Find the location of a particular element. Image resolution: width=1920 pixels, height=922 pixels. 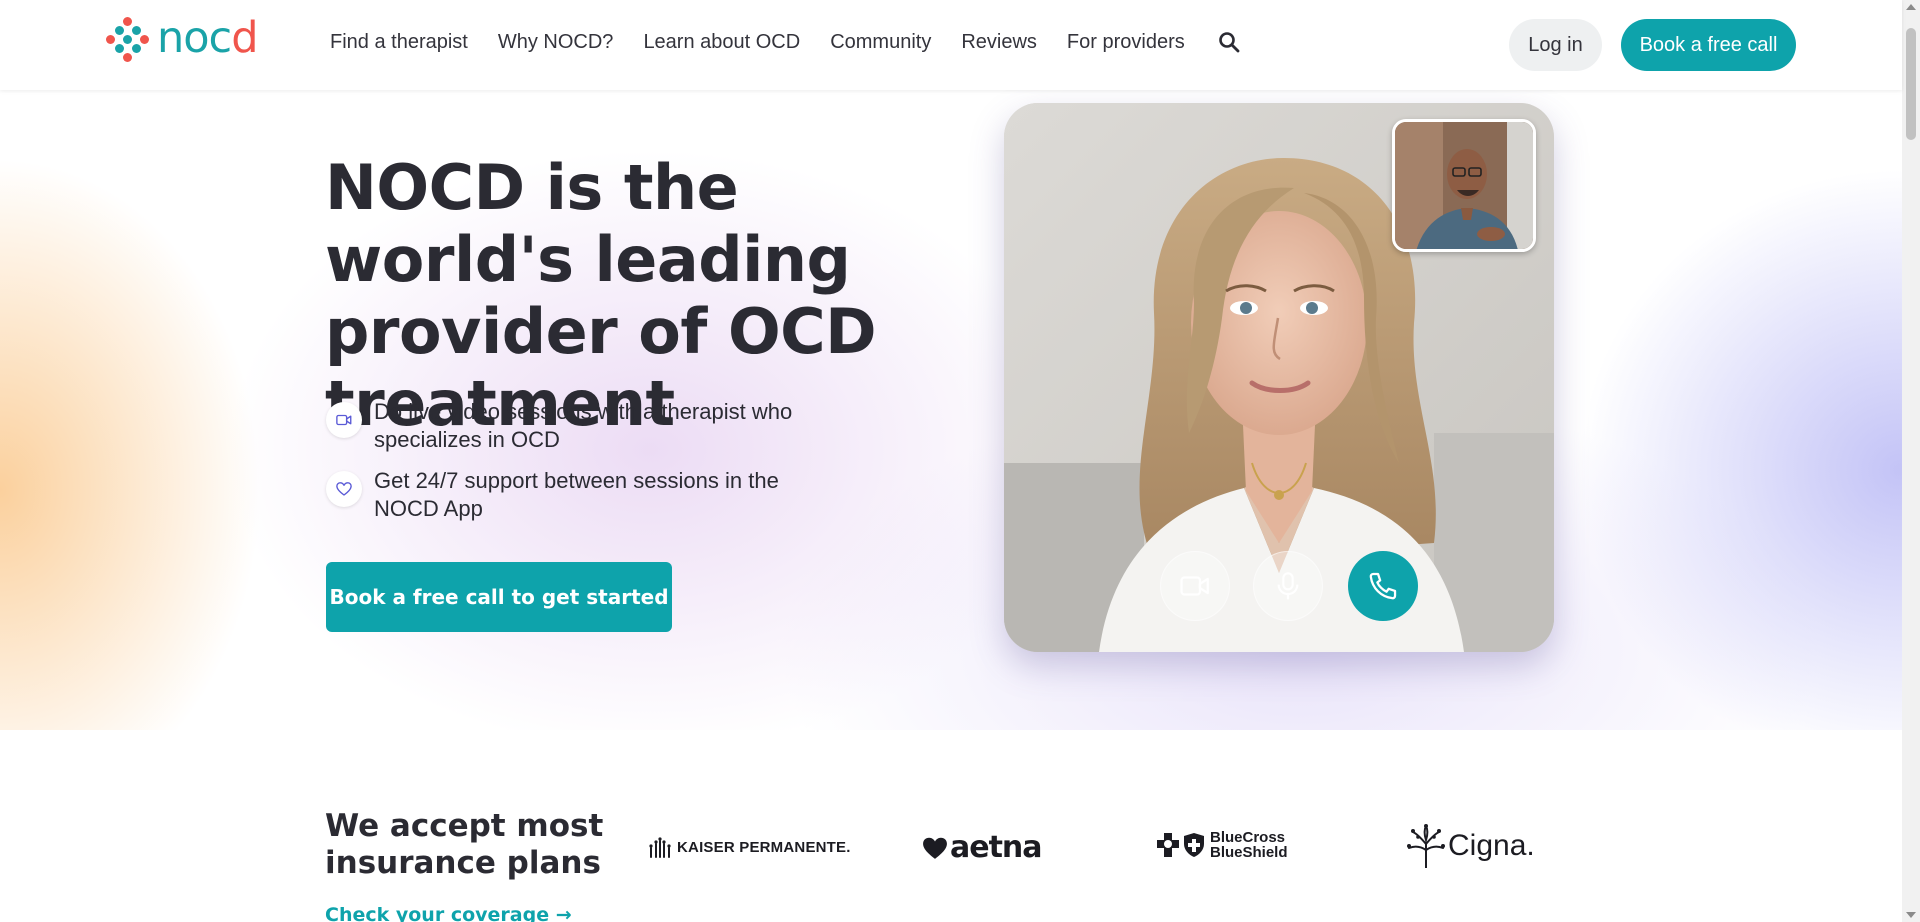

page-scrollbar is located at coordinates (1911, 461).